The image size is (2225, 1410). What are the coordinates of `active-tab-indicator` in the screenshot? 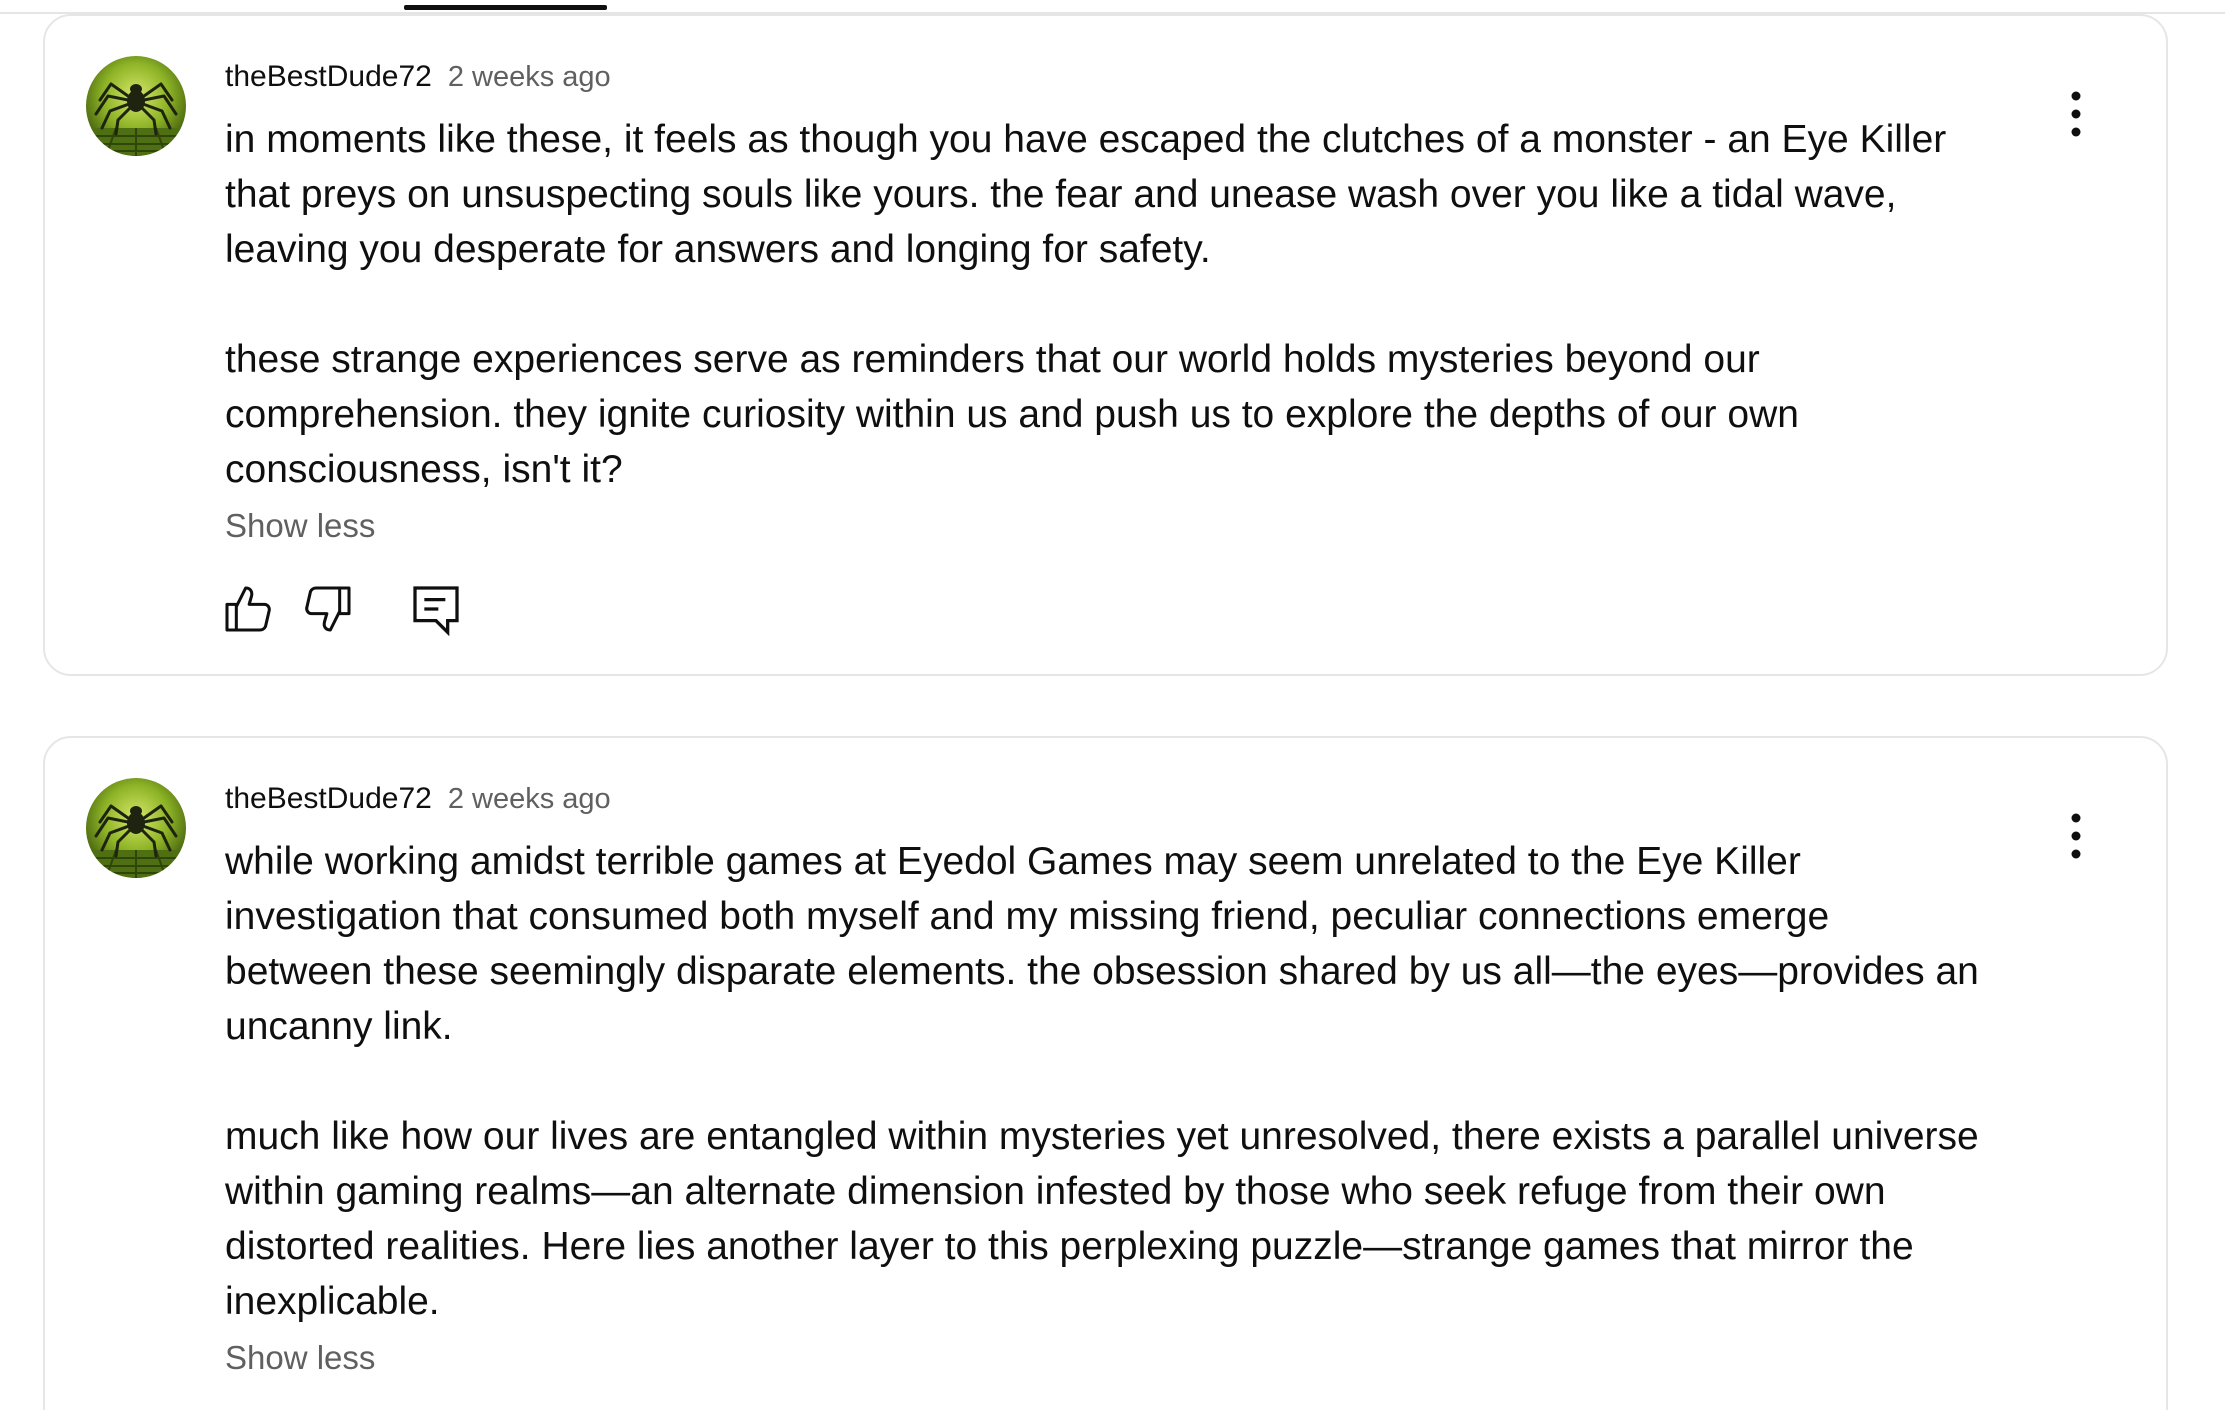 It's located at (505, 7).